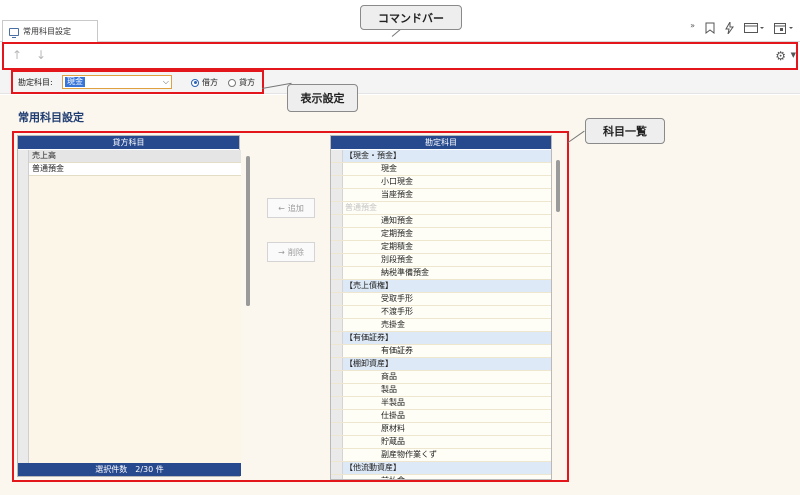 The image size is (800, 495). What do you see at coordinates (780, 56) in the screenshot?
I see `gear-icon: ⚙` at bounding box center [780, 56].